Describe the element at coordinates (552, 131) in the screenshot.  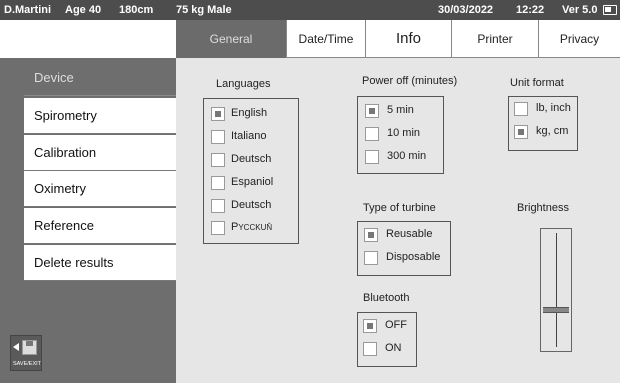
I see `unit-kg-cm-label: kg, cm` at that location.